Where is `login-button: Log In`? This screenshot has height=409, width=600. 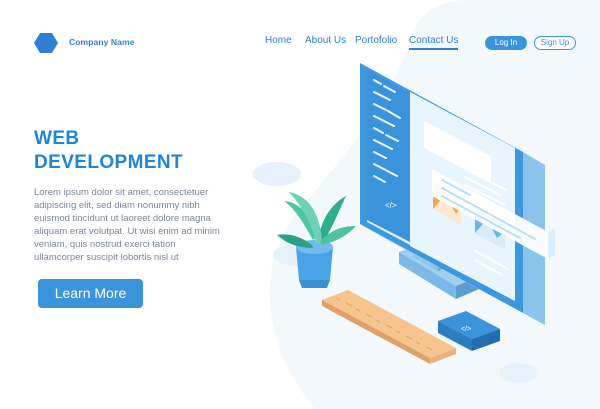
login-button: Log In is located at coordinates (506, 43).